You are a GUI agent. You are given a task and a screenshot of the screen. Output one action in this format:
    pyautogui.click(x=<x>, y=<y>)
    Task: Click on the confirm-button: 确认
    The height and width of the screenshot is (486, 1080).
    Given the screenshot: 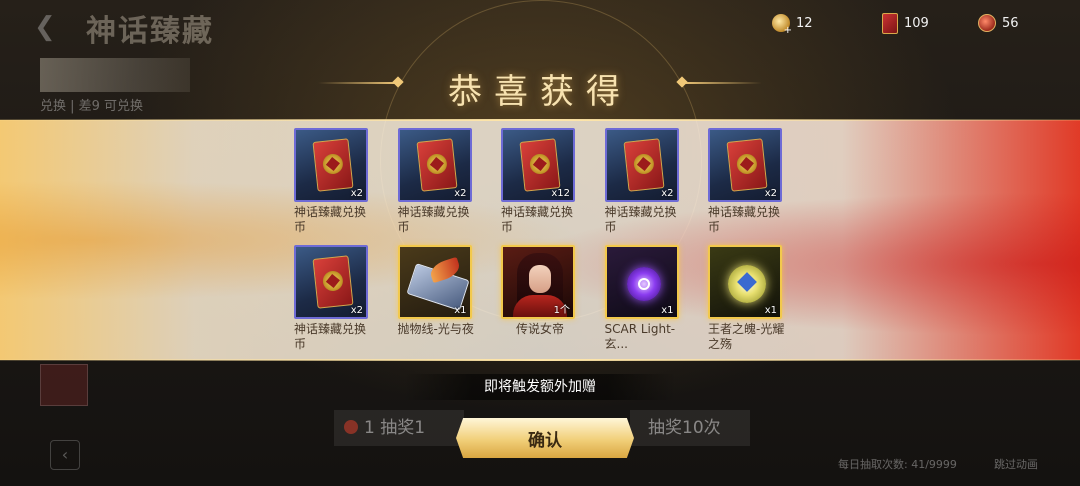 What is the action you would take?
    pyautogui.click(x=545, y=438)
    